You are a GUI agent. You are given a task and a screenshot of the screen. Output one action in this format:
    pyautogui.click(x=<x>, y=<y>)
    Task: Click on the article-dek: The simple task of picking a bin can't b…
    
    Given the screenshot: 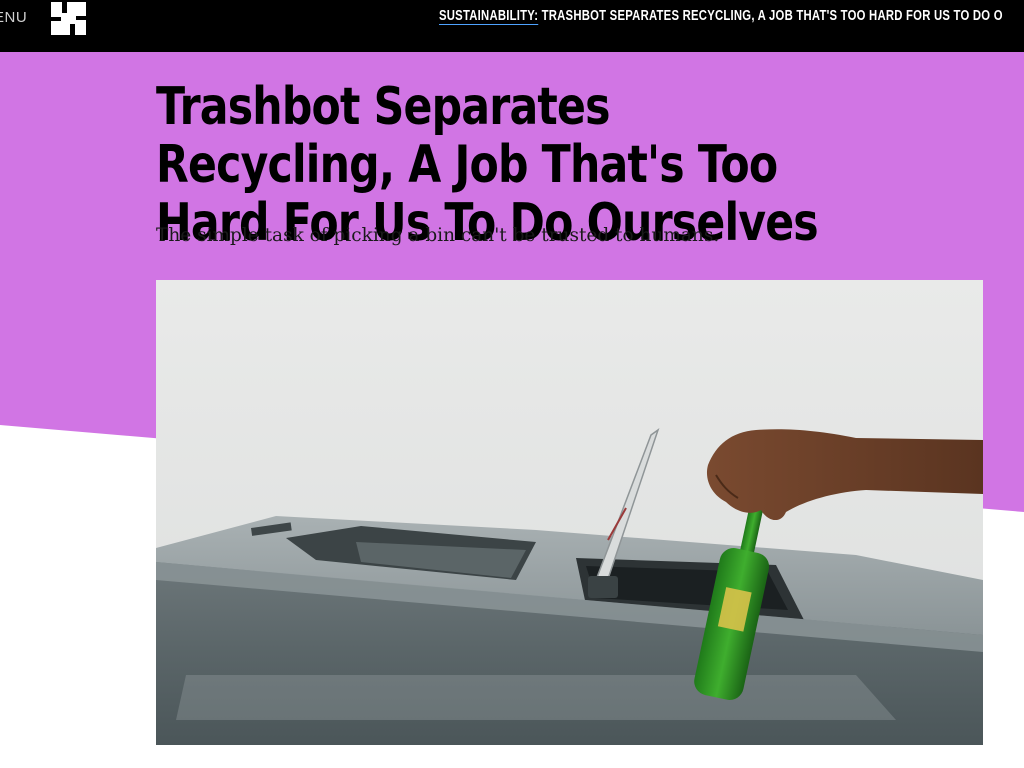 What is the action you would take?
    pyautogui.click(x=438, y=235)
    